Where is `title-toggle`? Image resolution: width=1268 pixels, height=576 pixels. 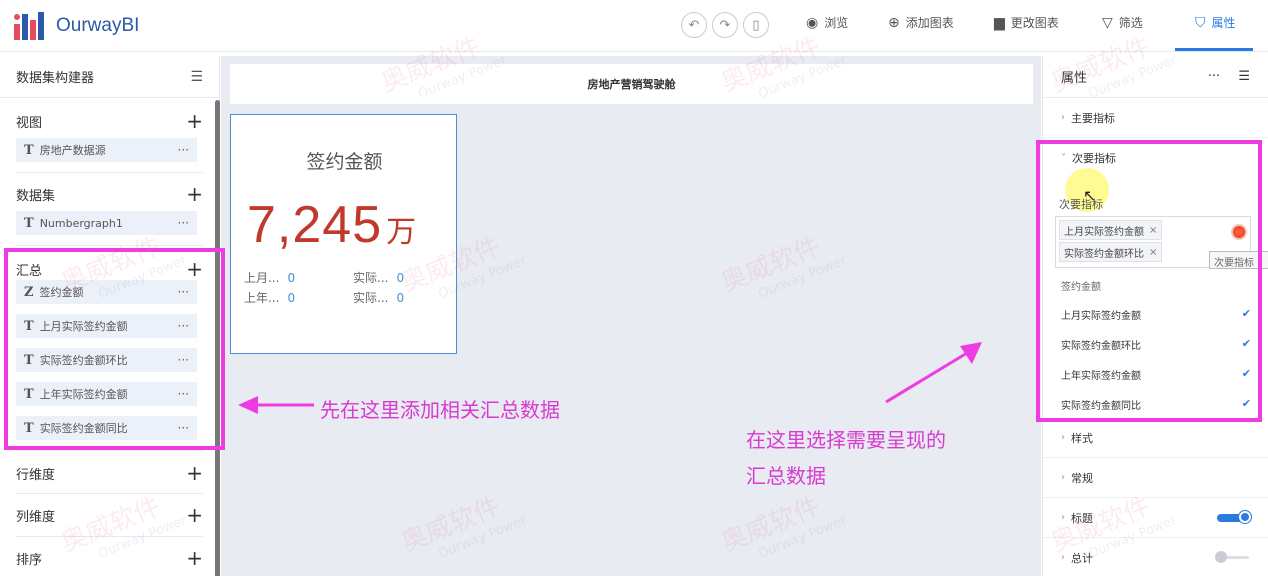
title-toggle is located at coordinates (1234, 516).